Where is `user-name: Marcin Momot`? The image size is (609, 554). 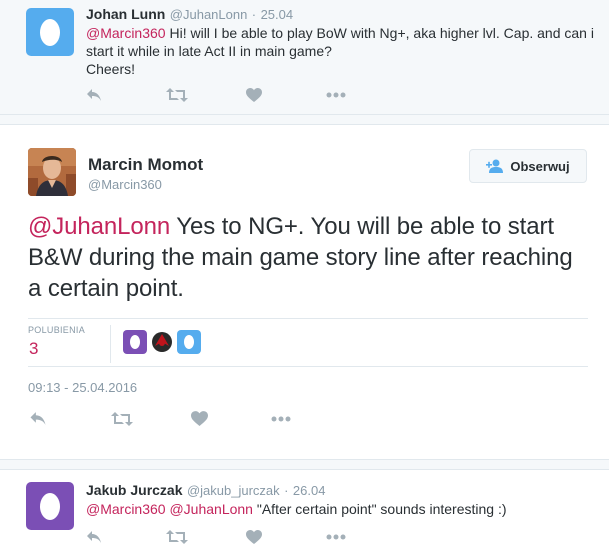
user-name: Marcin Momot is located at coordinates (145, 165).